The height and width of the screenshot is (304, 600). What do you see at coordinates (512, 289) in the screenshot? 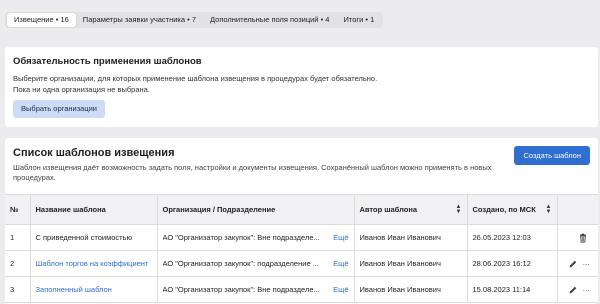
I see `row-created: 15.08.2023 11:14` at bounding box center [512, 289].